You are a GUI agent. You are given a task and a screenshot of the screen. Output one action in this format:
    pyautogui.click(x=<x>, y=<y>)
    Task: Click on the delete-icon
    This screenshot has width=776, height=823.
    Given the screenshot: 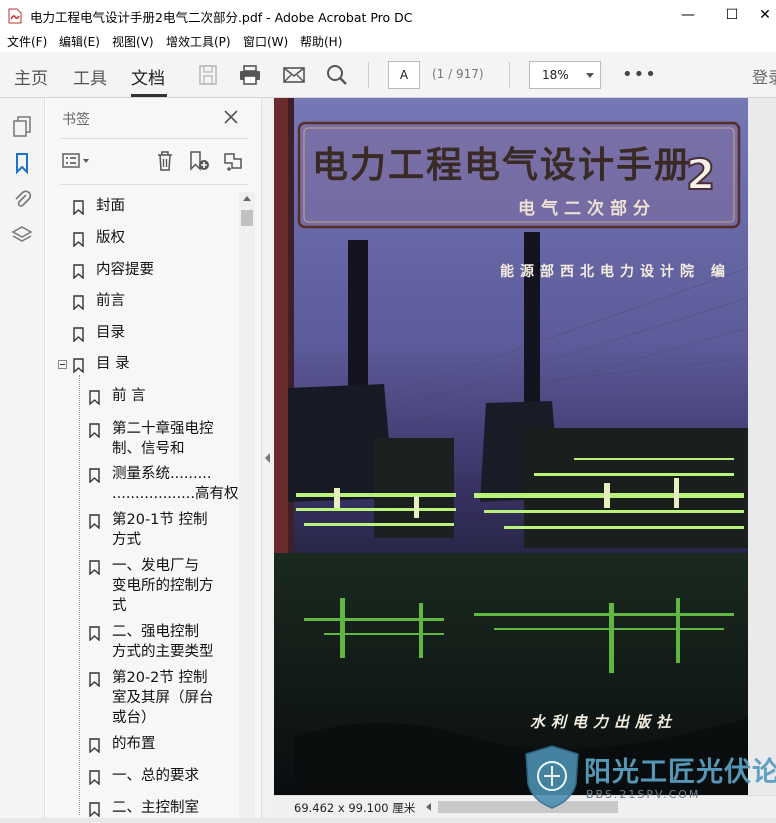 What is the action you would take?
    pyautogui.click(x=165, y=161)
    